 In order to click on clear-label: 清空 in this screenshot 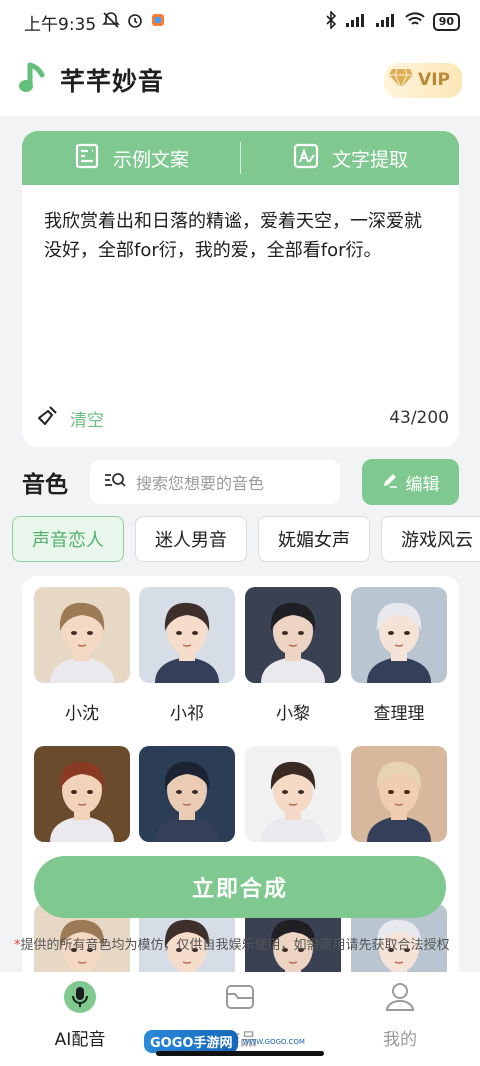, I will do `click(87, 420)`.